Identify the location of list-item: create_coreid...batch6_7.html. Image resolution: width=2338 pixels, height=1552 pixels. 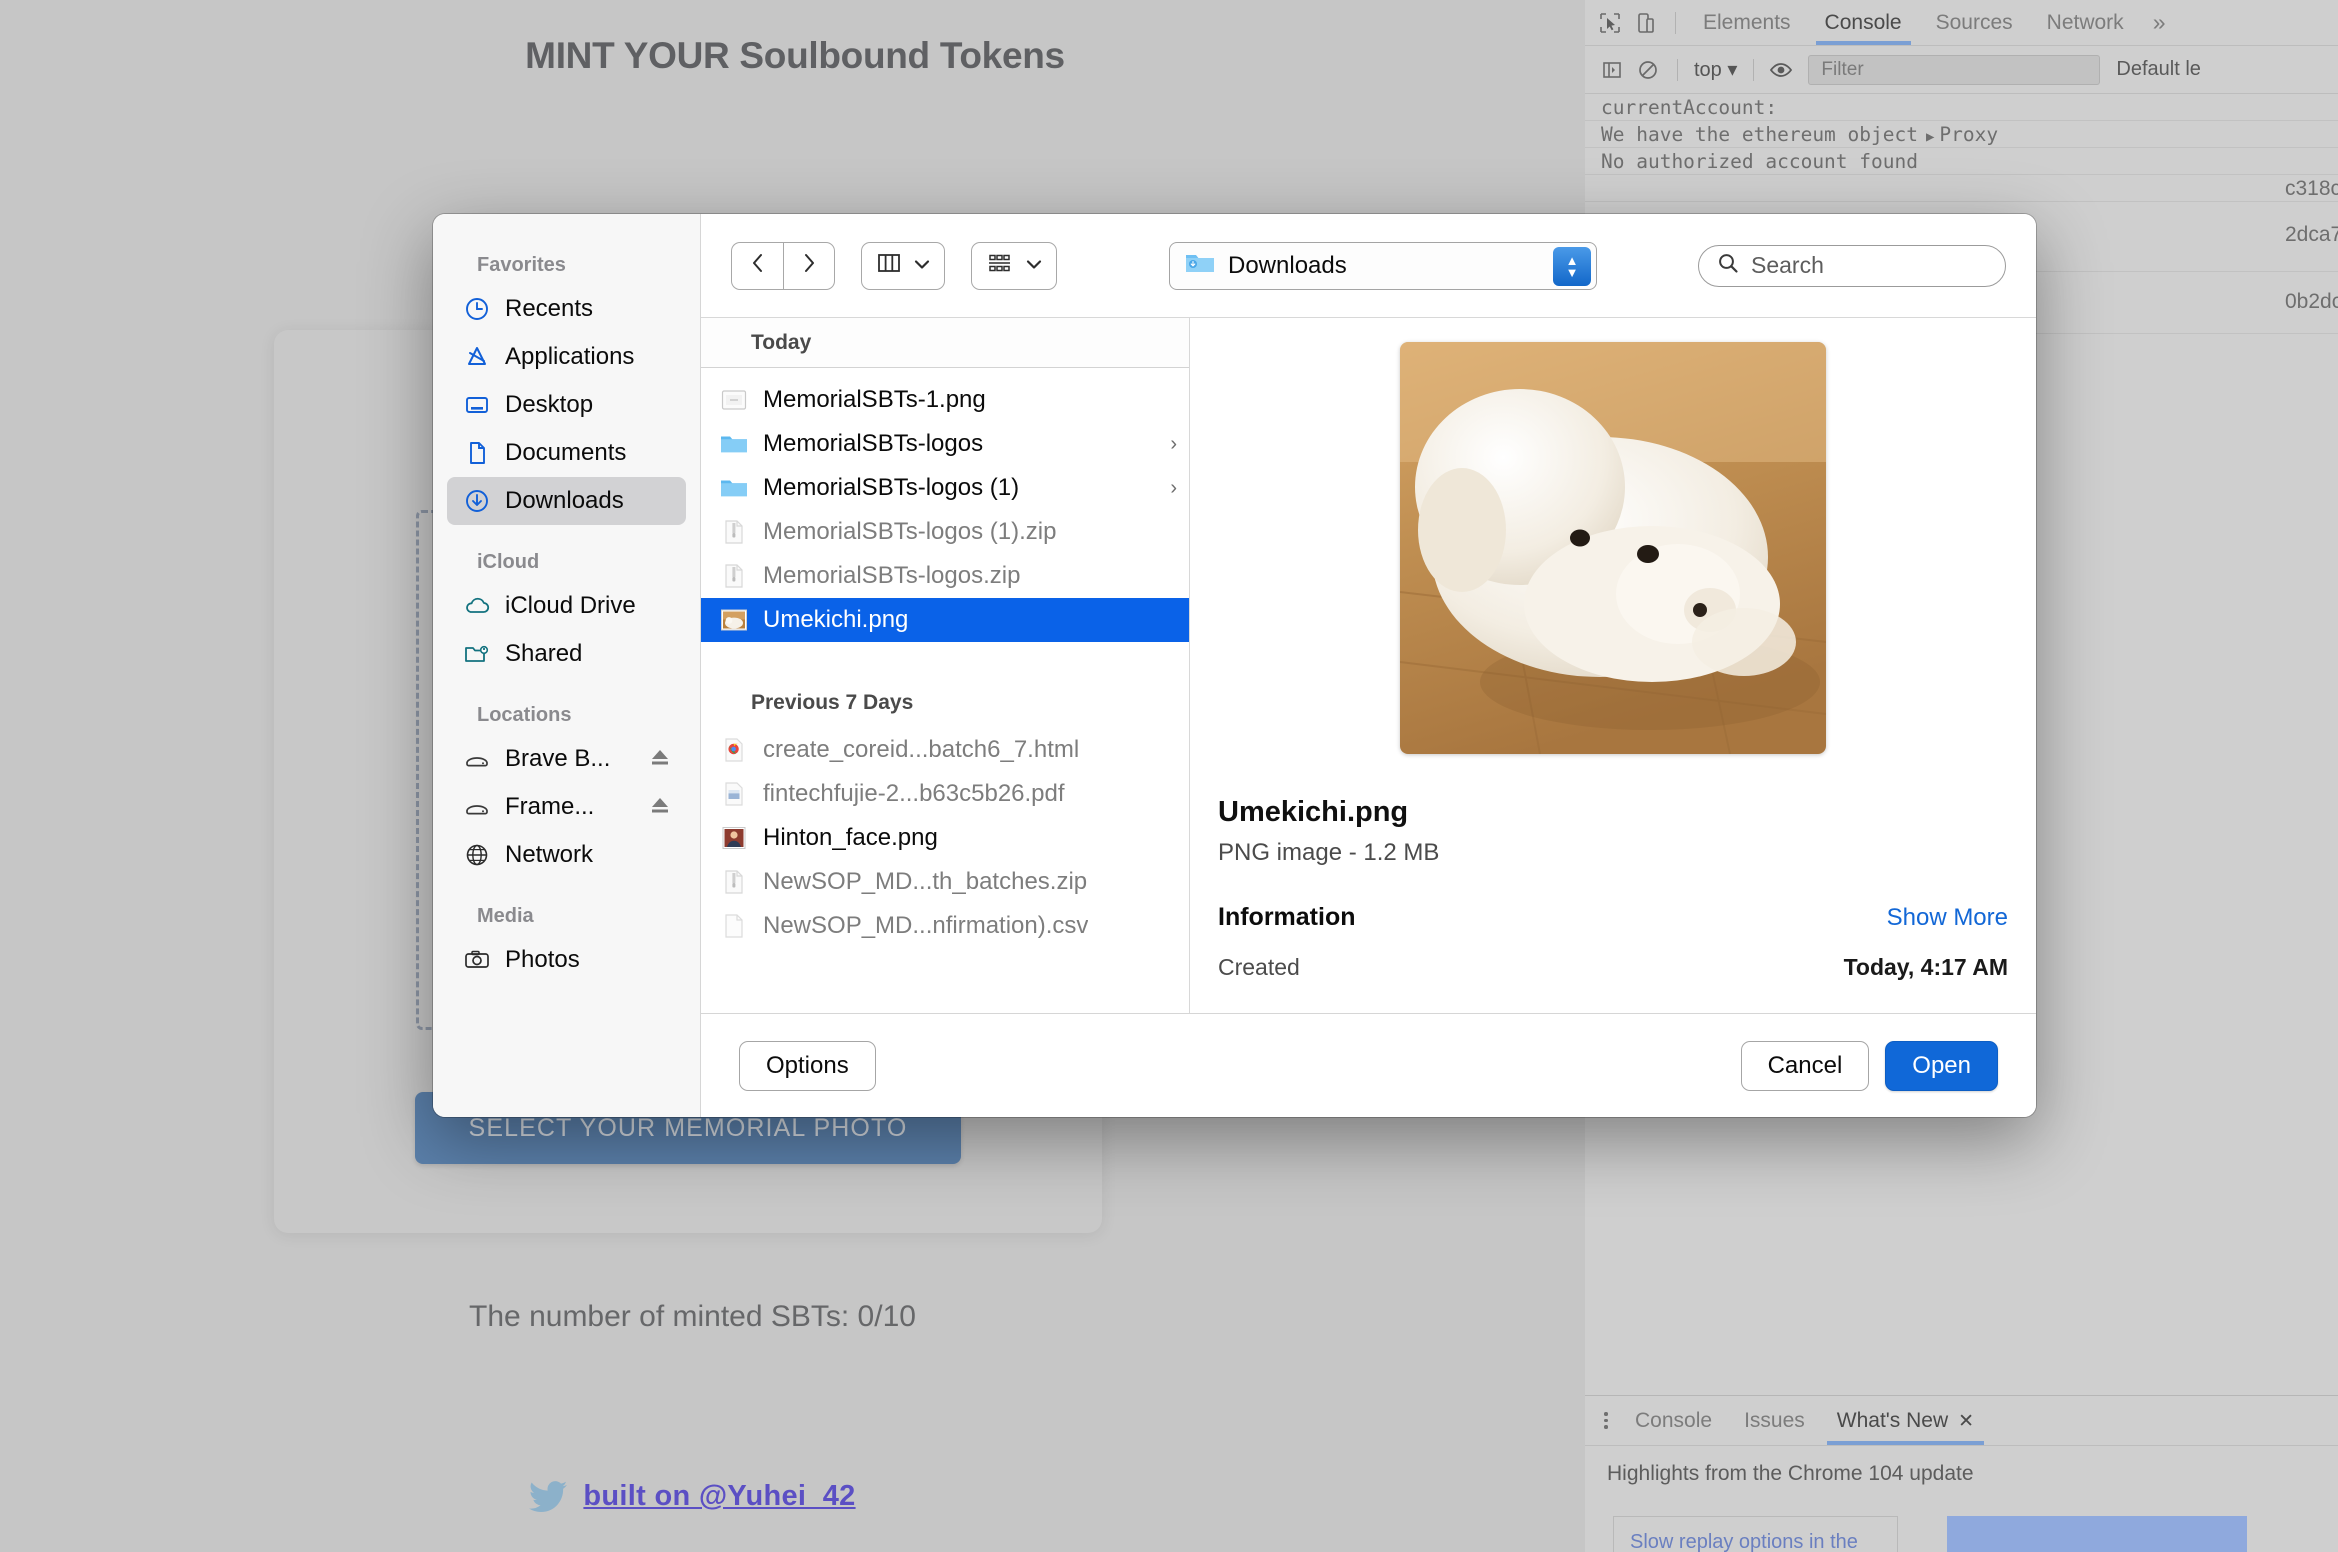
(945, 750).